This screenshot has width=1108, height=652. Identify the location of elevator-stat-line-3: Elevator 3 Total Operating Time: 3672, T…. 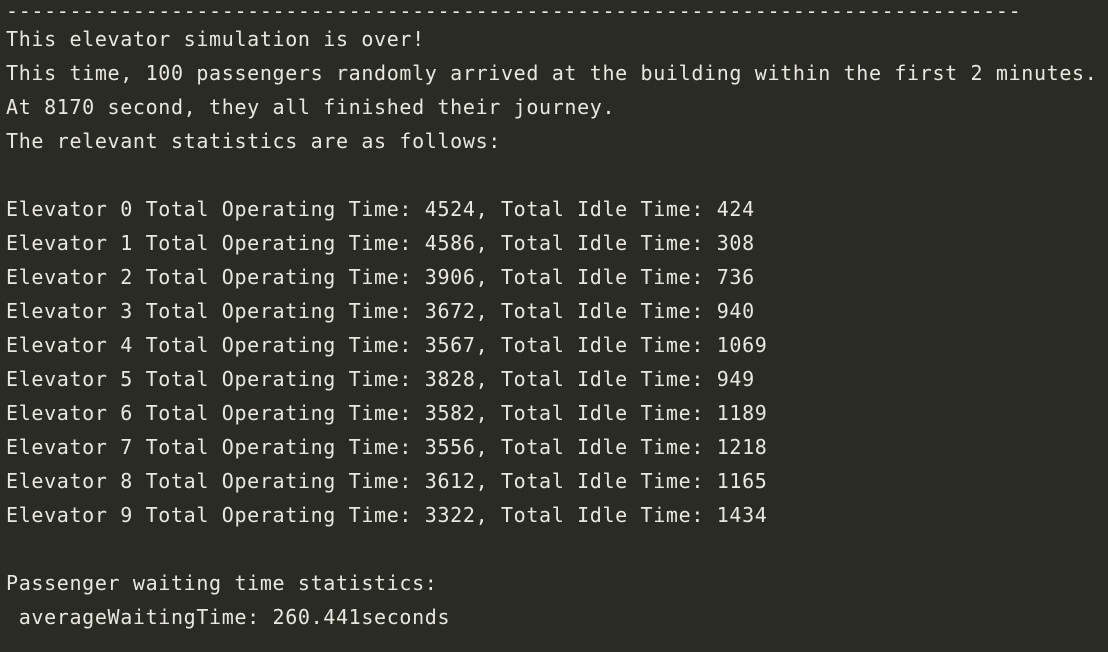
(380, 311).